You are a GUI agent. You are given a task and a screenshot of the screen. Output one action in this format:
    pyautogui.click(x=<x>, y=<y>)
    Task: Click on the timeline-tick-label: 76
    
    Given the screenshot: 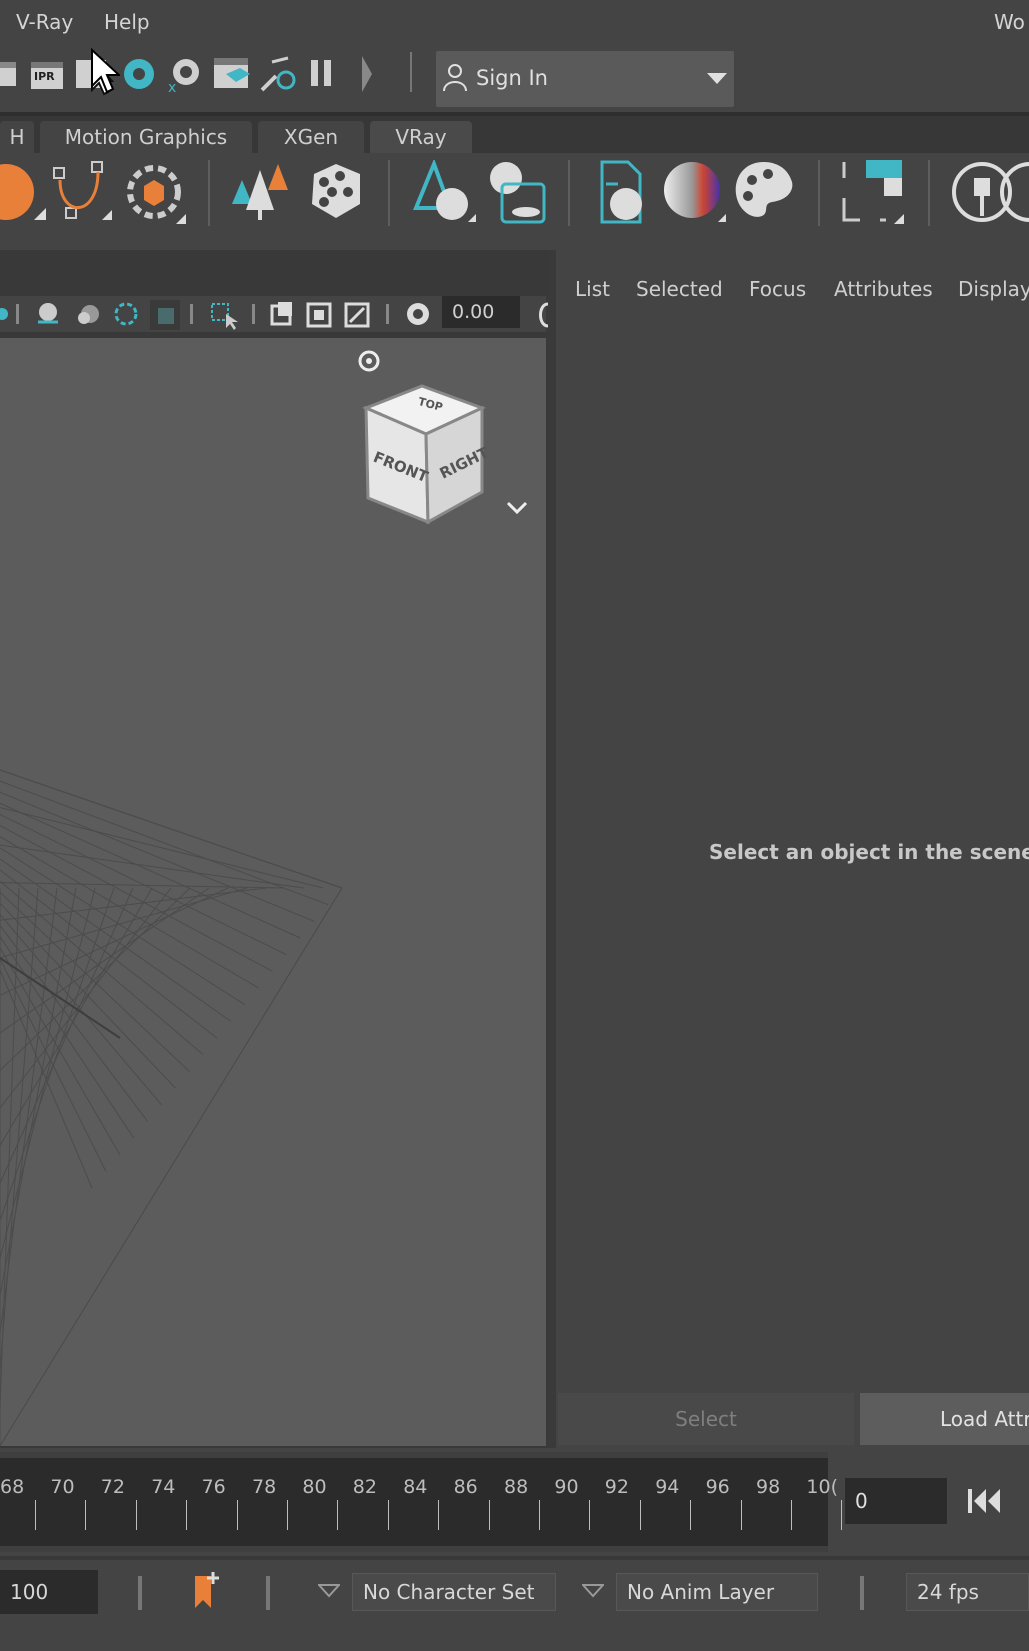 What is the action you would take?
    pyautogui.click(x=213, y=1487)
    